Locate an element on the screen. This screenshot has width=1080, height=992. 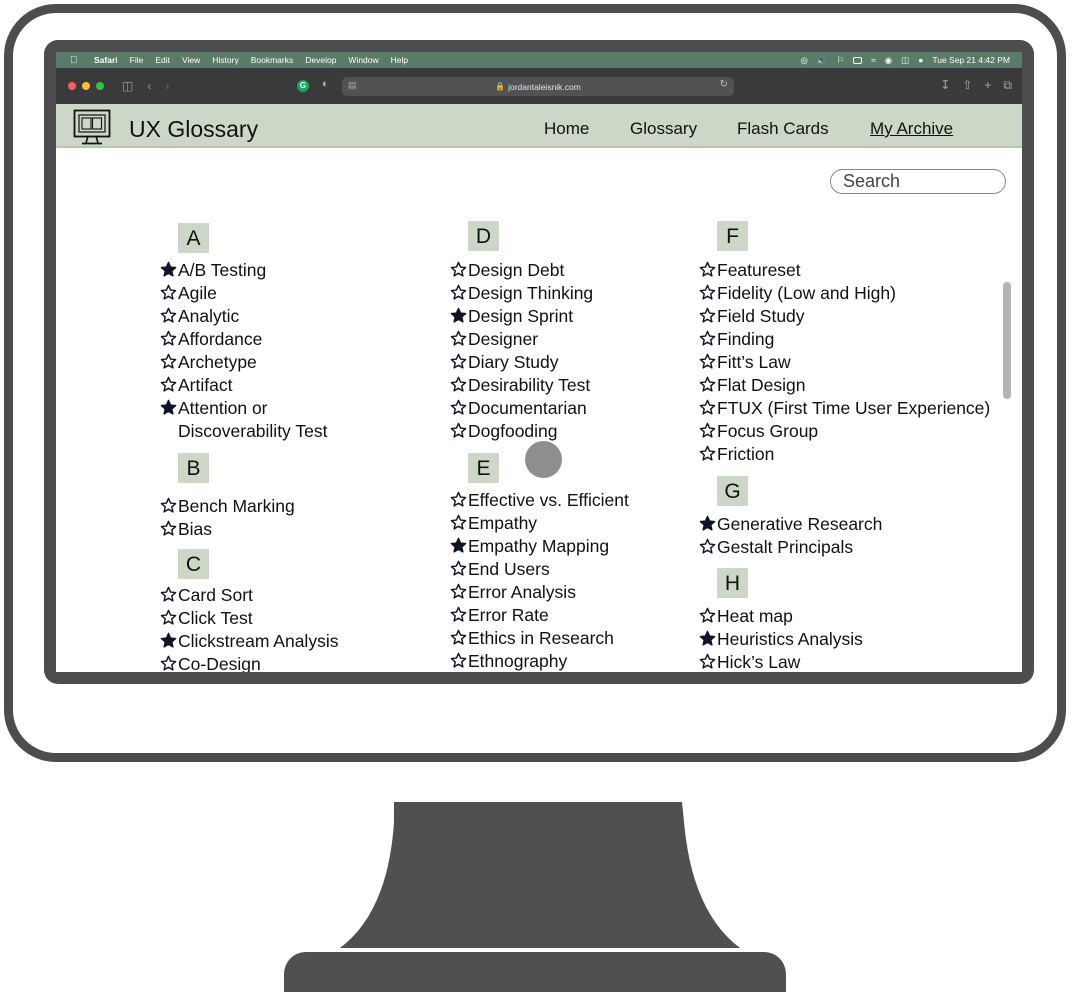
glossary-term: Featureset is located at coordinates (750, 270).